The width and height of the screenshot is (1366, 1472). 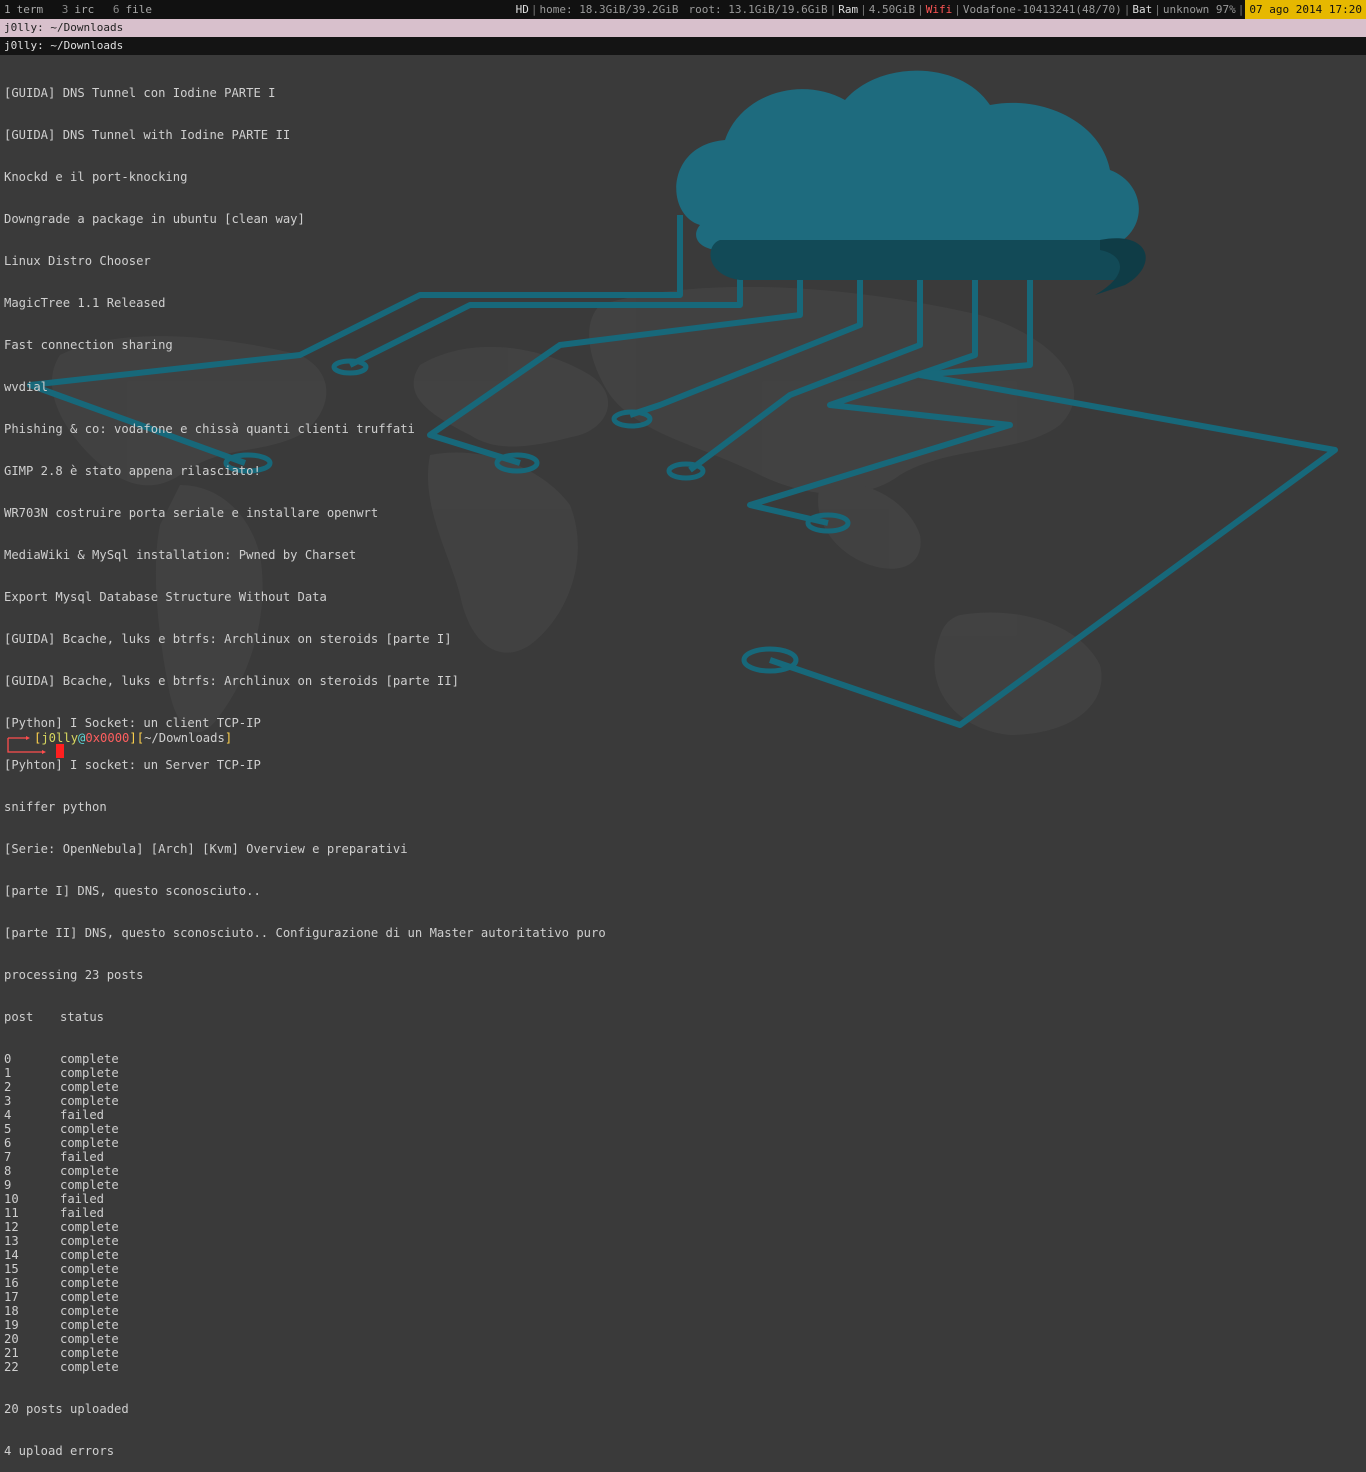 What do you see at coordinates (140, 93) in the screenshot?
I see `post-title: [GUIDA] DNS Tunnel con Iodine PARTE I` at bounding box center [140, 93].